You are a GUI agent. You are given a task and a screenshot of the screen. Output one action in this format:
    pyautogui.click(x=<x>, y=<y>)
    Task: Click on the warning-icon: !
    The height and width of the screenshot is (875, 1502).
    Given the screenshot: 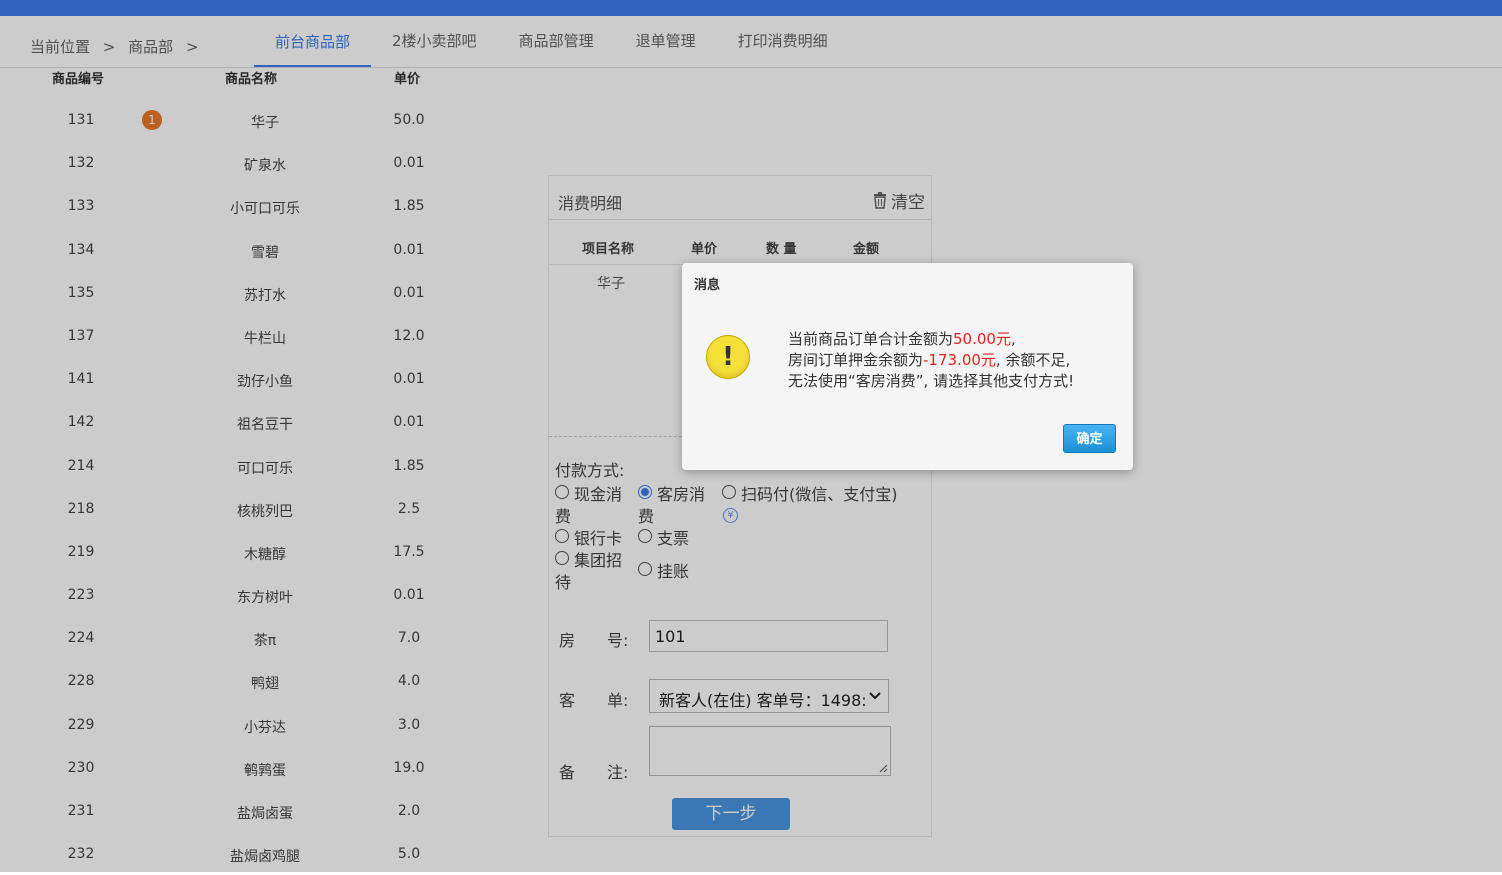 What is the action you would take?
    pyautogui.click(x=728, y=357)
    